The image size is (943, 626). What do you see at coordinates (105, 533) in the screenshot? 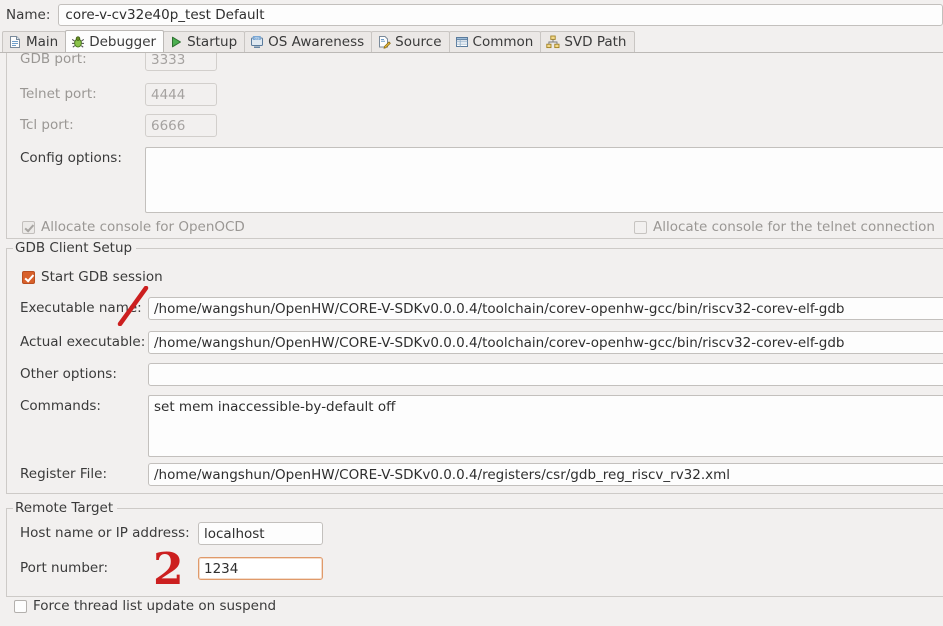
I see `host-name-label: Host name or IP address:` at bounding box center [105, 533].